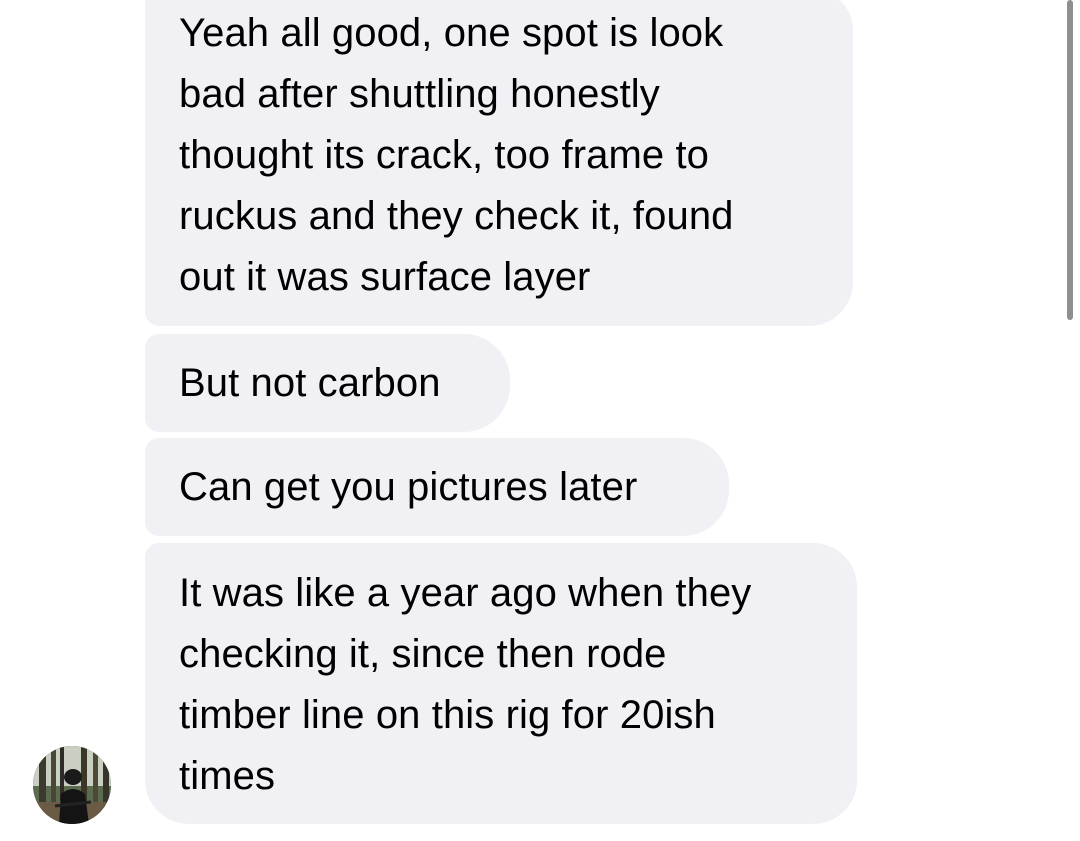 The width and height of the screenshot is (1080, 841). Describe the element at coordinates (1070, 160) in the screenshot. I see `scrollbar` at that location.